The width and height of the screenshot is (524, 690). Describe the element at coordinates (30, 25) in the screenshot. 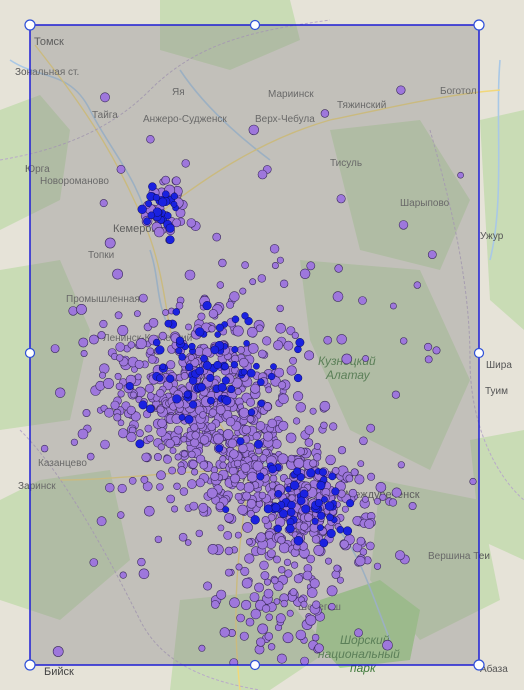

I see `handle-top-left` at that location.